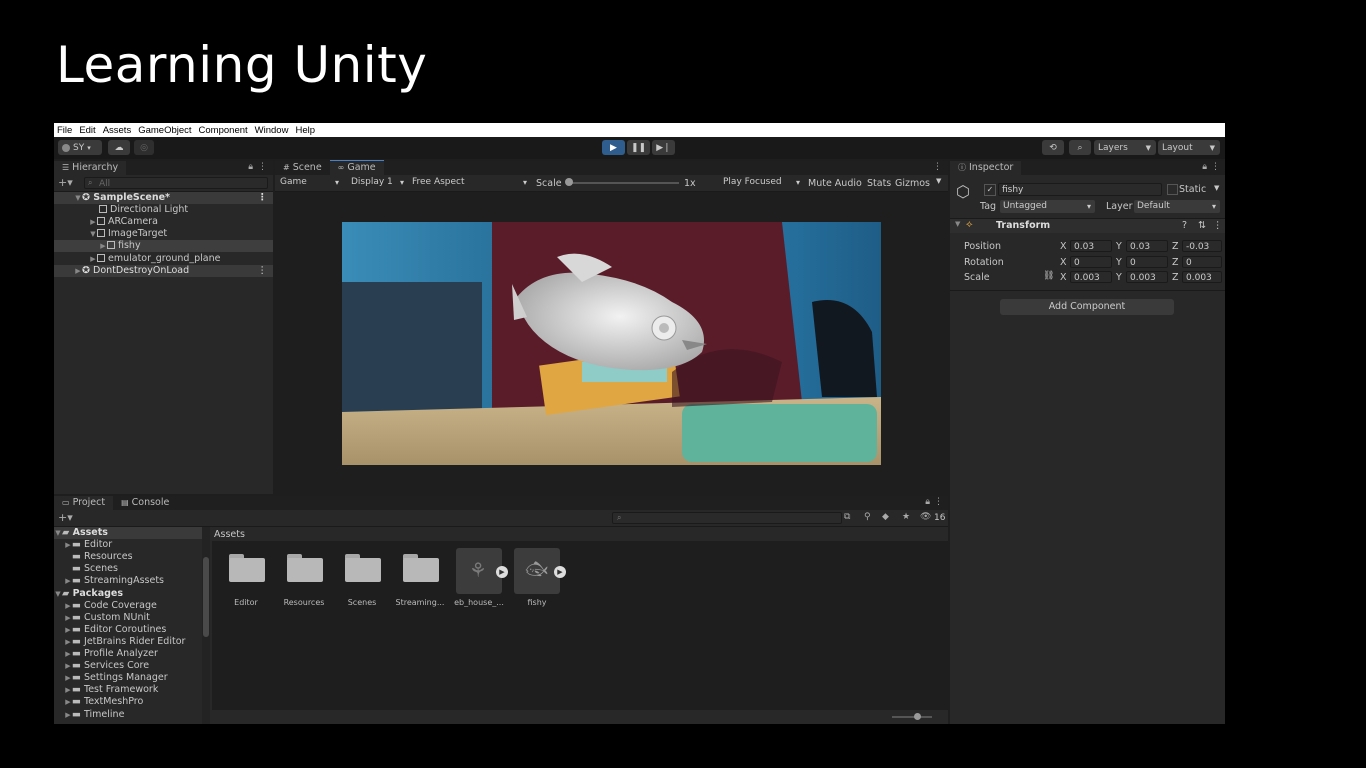 This screenshot has width=1366, height=768. I want to click on hierarchy-item-fishy: ▶ fishy, so click(163, 246).